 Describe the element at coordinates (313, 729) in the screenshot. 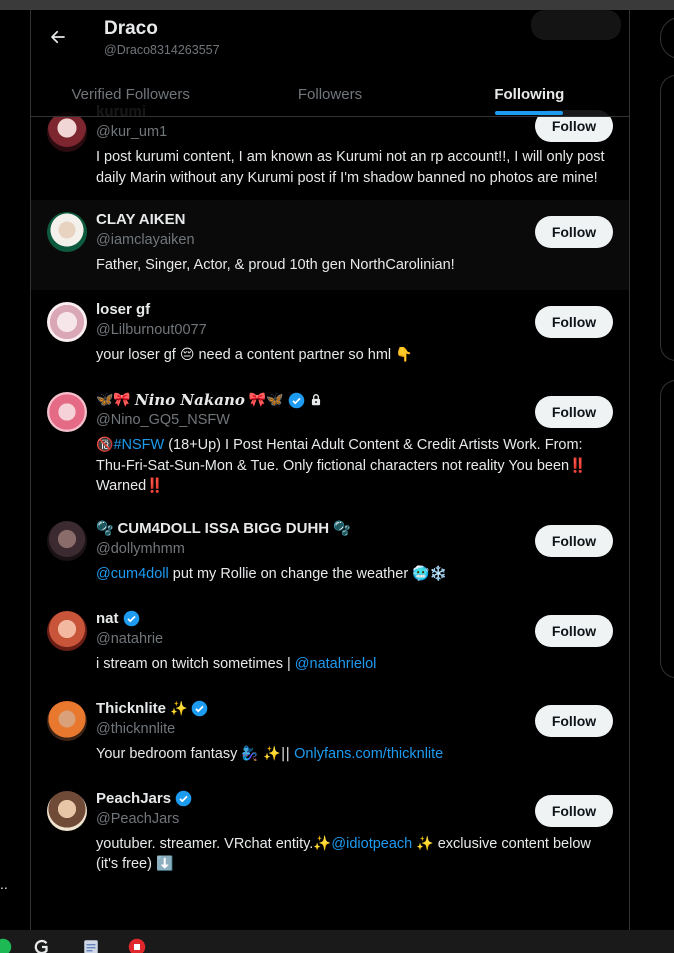

I see `user-handle: @thicknnlite` at that location.